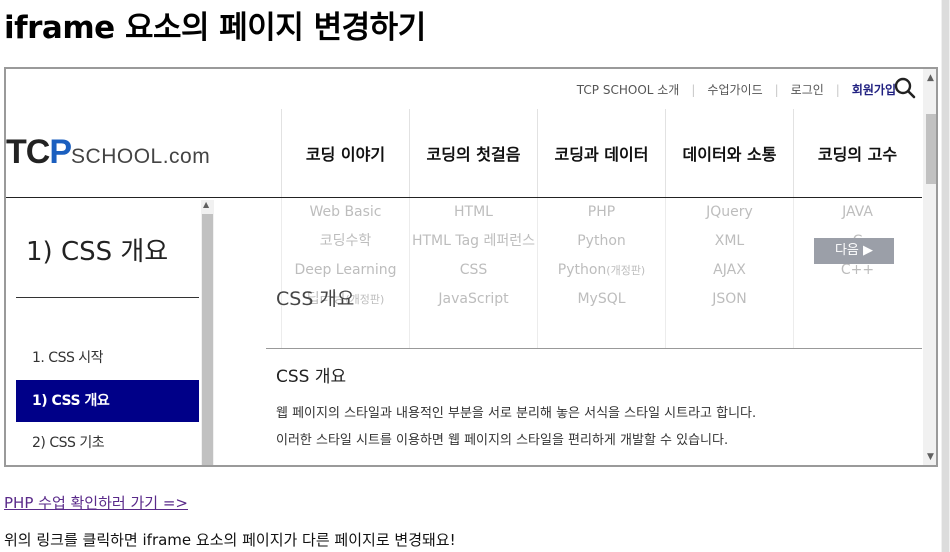  What do you see at coordinates (628, 89) in the screenshot?
I see `about-link: TCP SCHOOL 소개` at bounding box center [628, 89].